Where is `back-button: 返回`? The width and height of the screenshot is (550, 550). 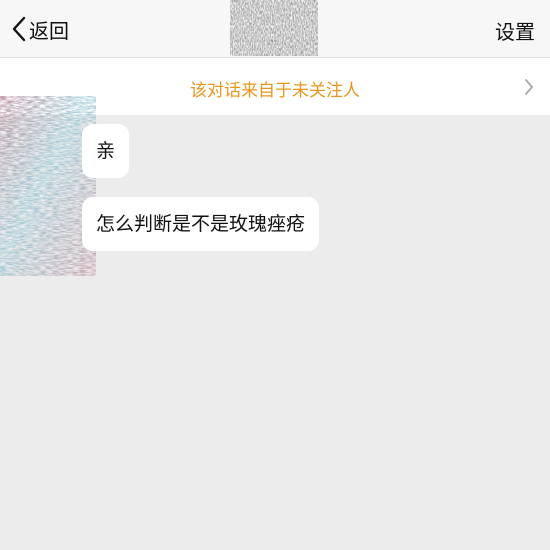
back-button: 返回 is located at coordinates (40, 29).